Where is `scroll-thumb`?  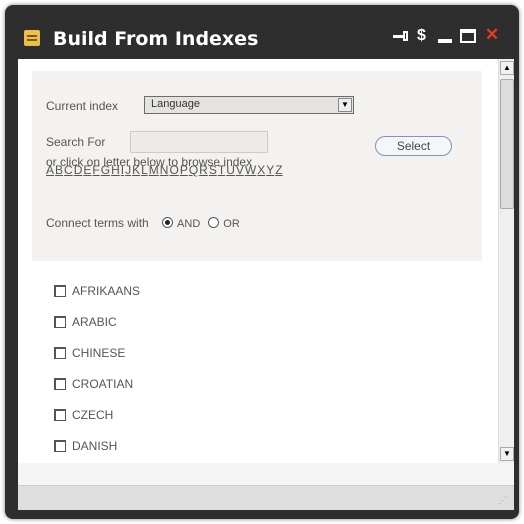
scroll-thumb is located at coordinates (507, 144).